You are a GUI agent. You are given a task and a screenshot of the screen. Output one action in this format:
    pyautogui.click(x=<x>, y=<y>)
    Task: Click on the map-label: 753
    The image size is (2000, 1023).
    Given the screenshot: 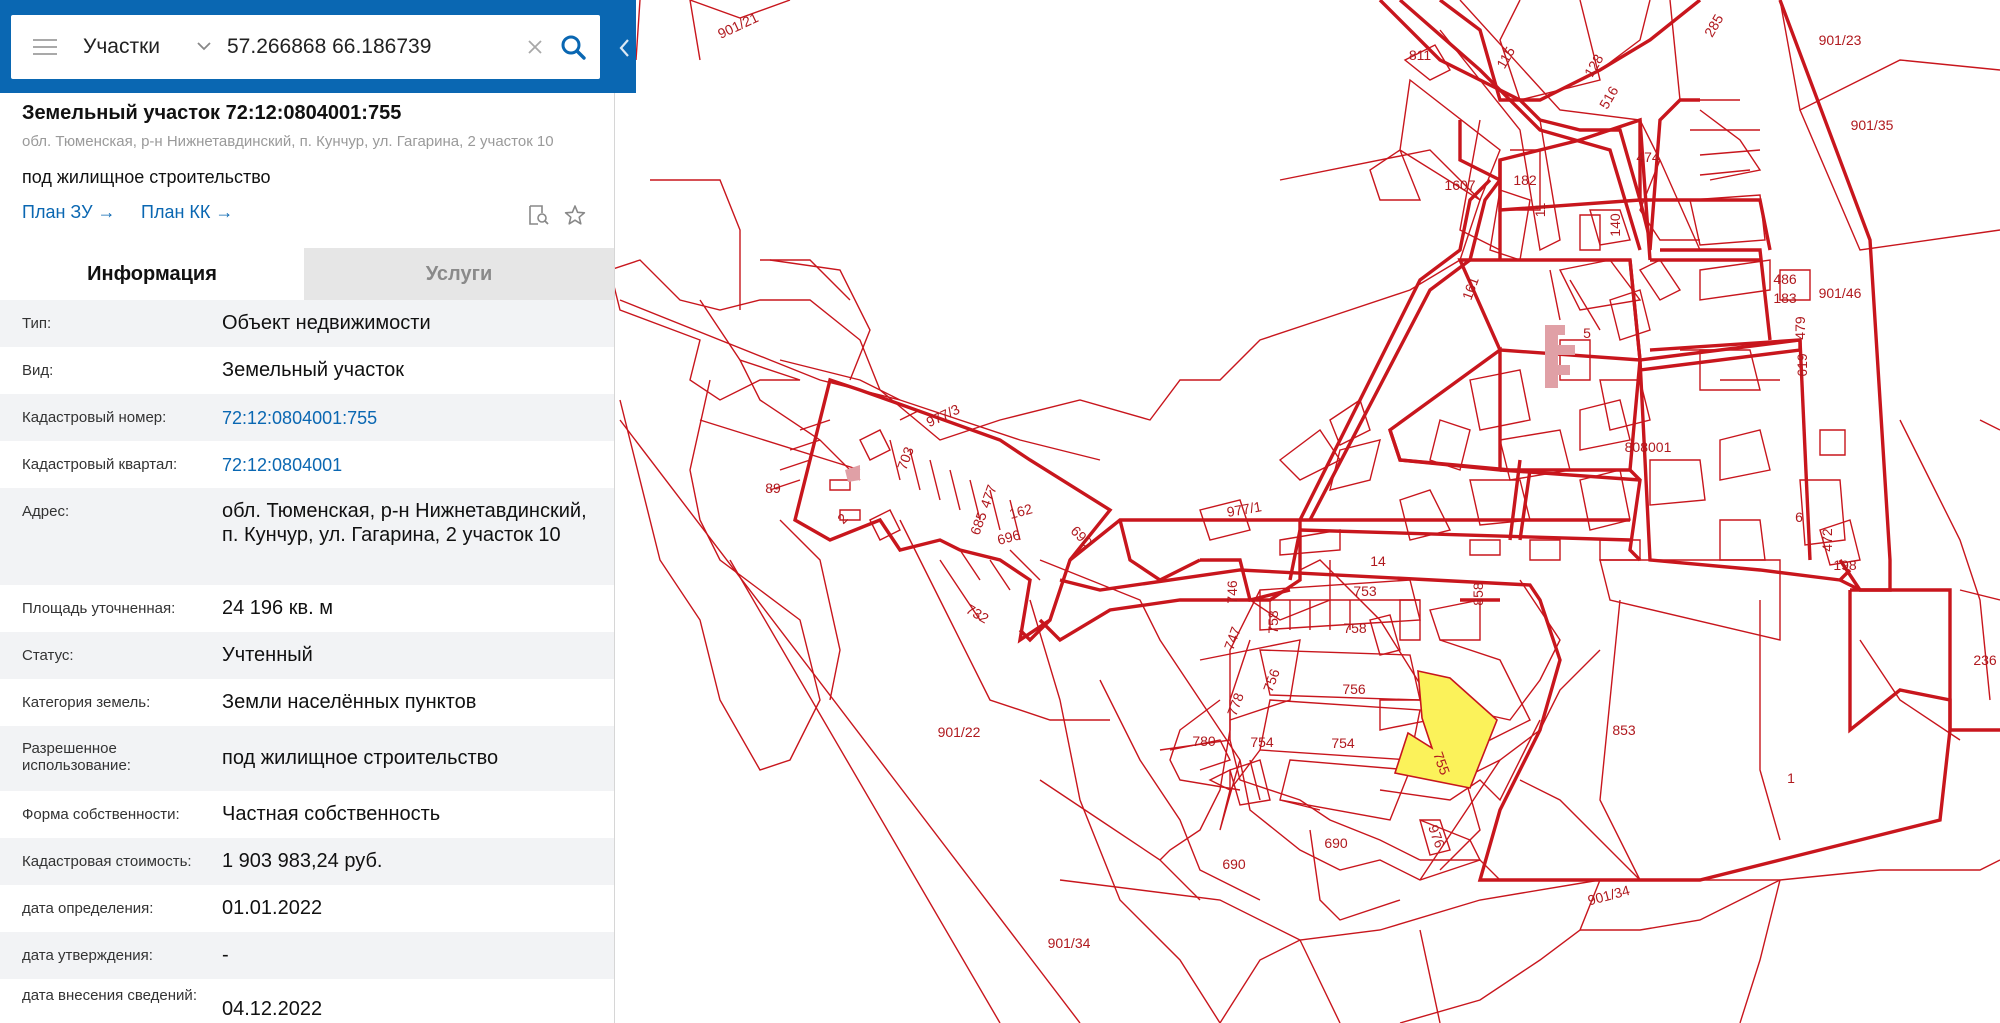 What is the action you would take?
    pyautogui.click(x=1365, y=591)
    